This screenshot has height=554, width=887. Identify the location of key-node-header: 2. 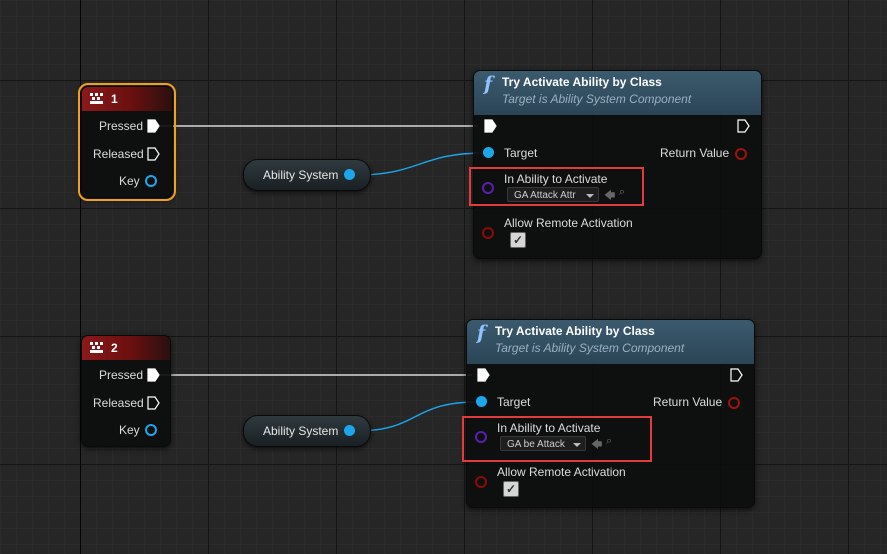
(126, 348).